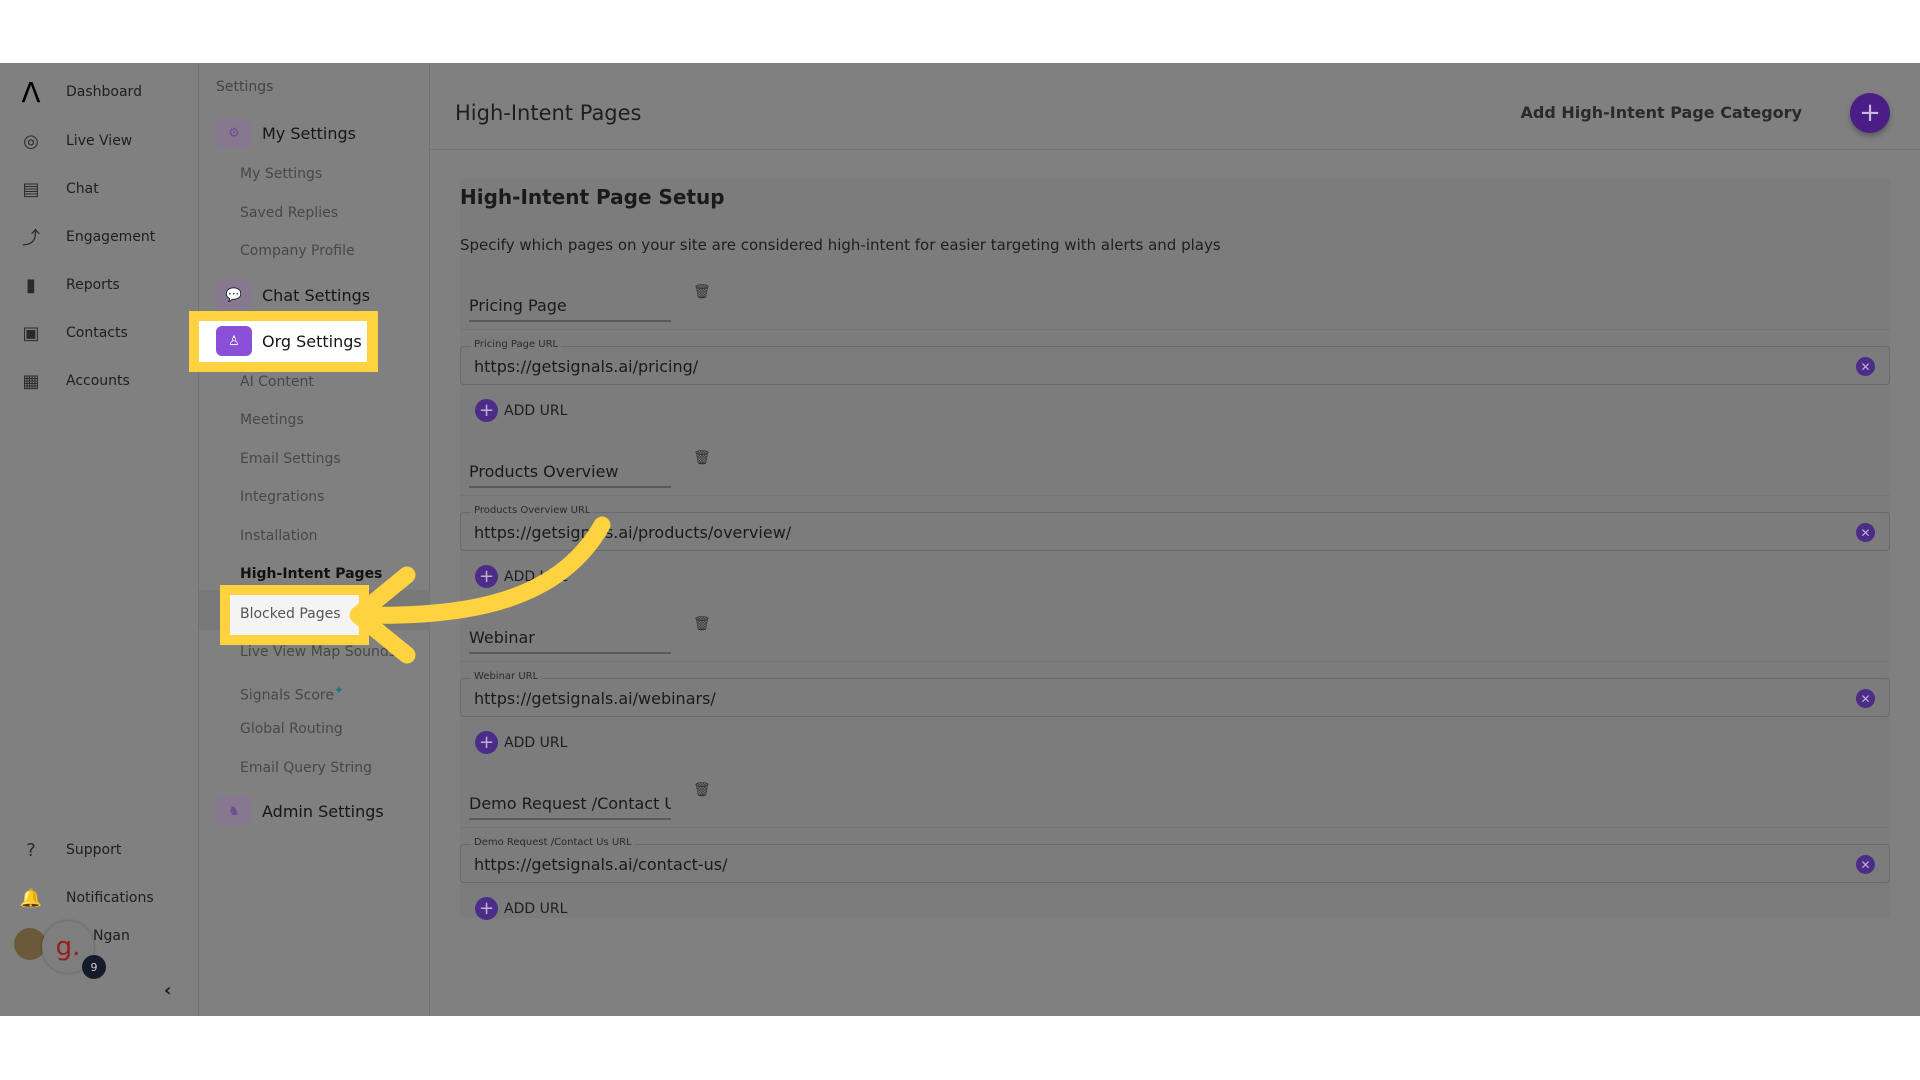 The height and width of the screenshot is (1080, 1920). Describe the element at coordinates (481, 570) in the screenshot. I see `arrow-curve` at that location.